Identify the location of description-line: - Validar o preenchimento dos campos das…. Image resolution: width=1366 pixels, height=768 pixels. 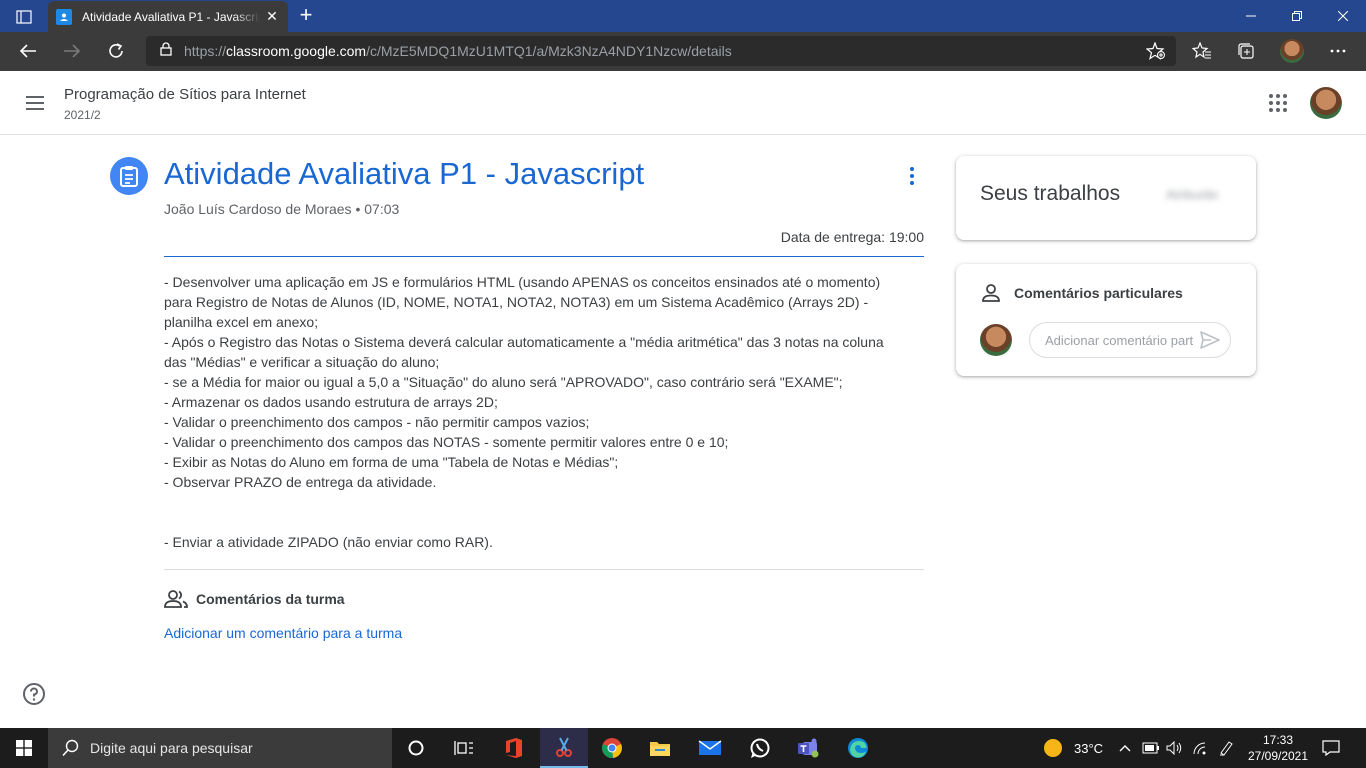
(446, 442).